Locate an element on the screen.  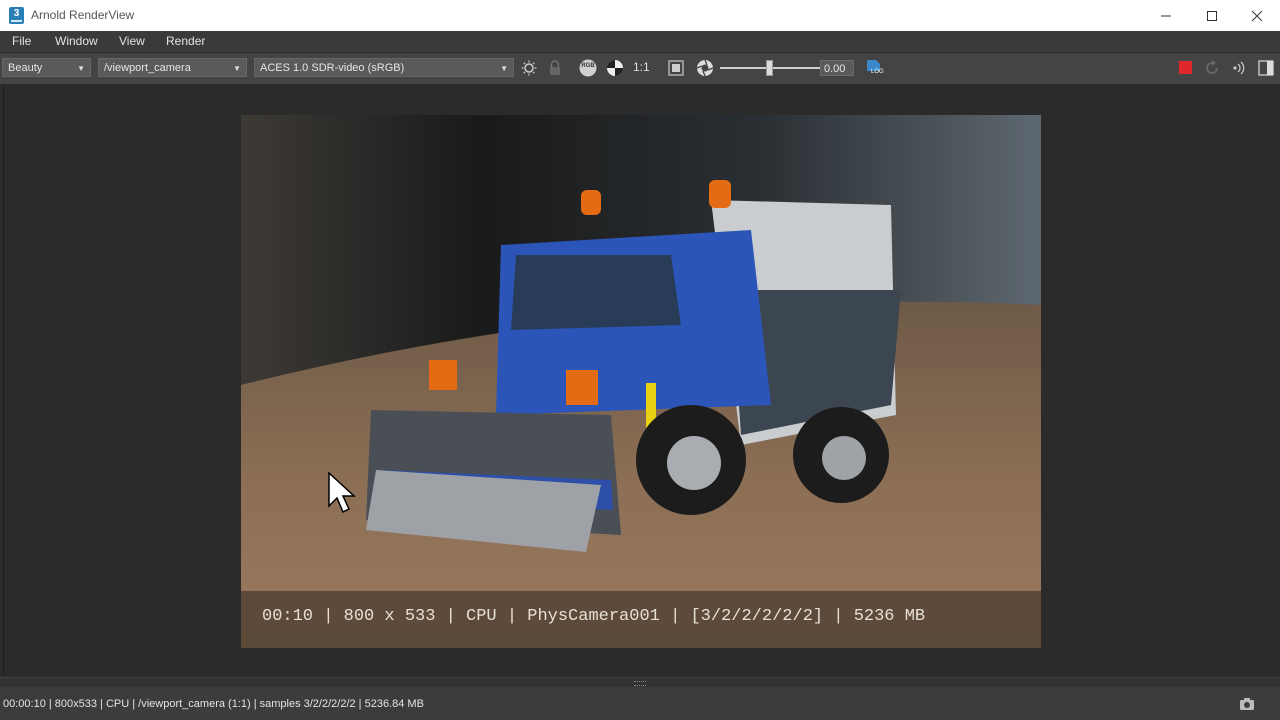
snapshot-camera-icon is located at coordinates (1247, 704).